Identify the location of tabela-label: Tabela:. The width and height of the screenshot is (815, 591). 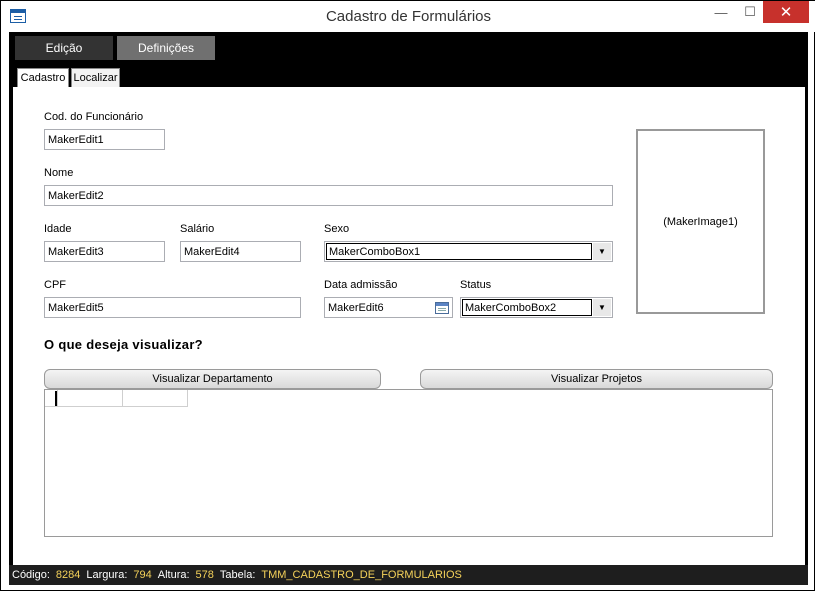
(237, 575).